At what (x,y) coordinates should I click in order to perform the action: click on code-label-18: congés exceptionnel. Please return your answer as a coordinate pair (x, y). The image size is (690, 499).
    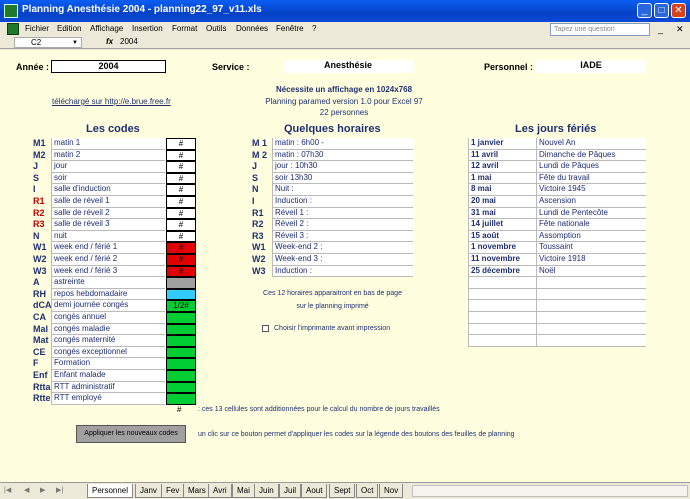
    Looking at the image, I should click on (108, 352).